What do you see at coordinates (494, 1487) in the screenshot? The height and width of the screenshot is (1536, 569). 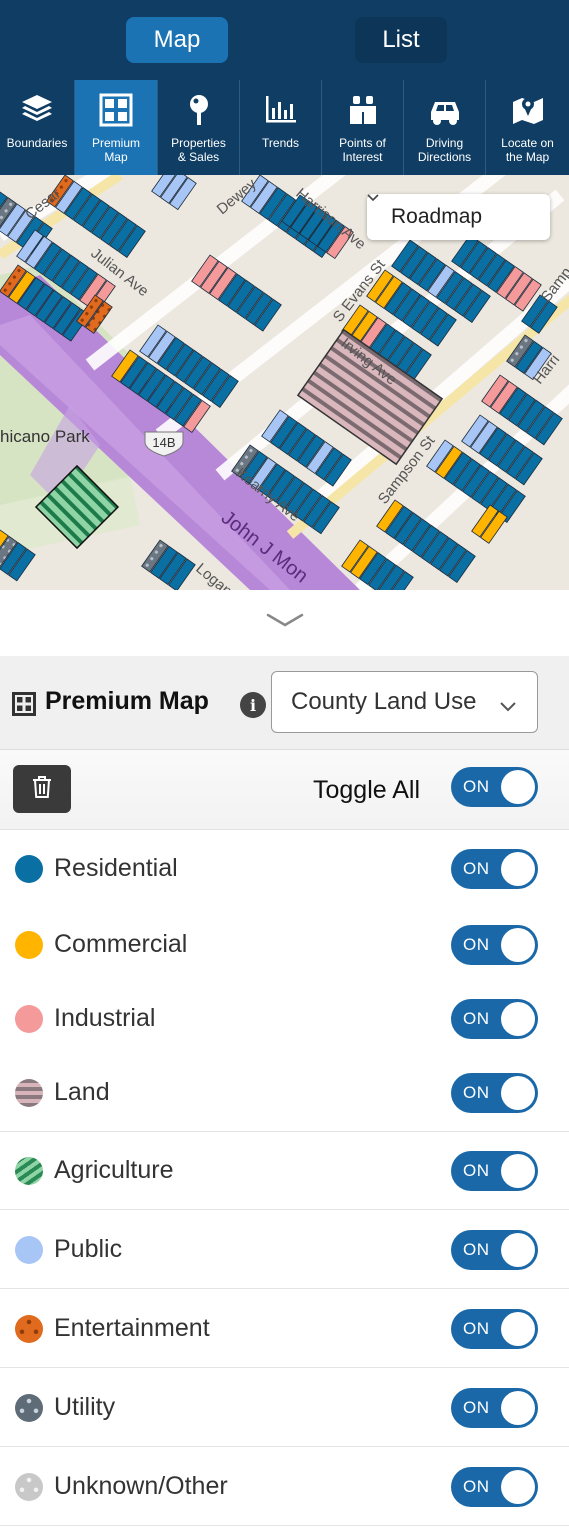 I see `unknown-other-toggle: ON` at bounding box center [494, 1487].